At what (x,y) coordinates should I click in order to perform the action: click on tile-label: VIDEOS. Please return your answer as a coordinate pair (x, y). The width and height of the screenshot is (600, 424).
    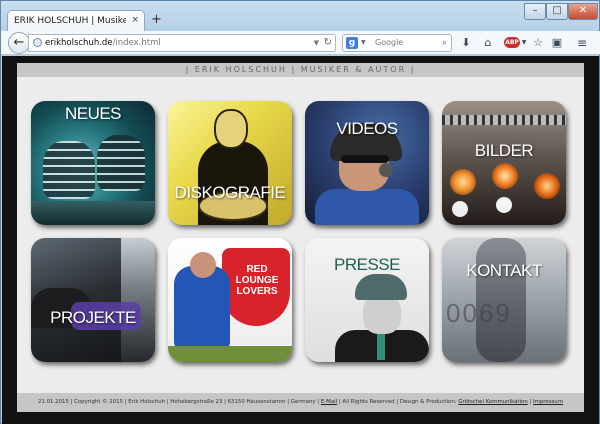
    Looking at the image, I should click on (367, 128).